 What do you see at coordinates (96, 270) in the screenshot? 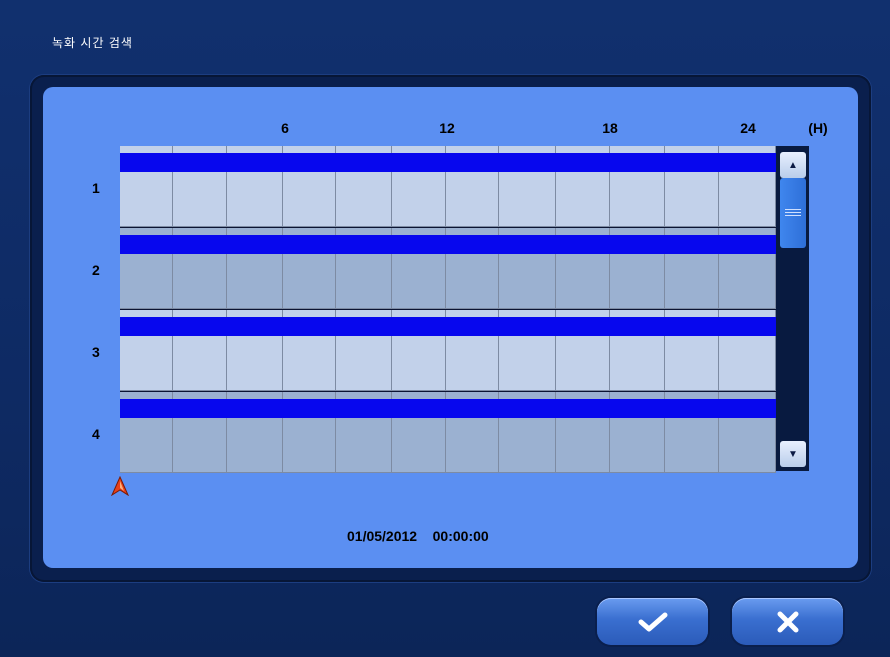
I see `channel-label-2: 2` at bounding box center [96, 270].